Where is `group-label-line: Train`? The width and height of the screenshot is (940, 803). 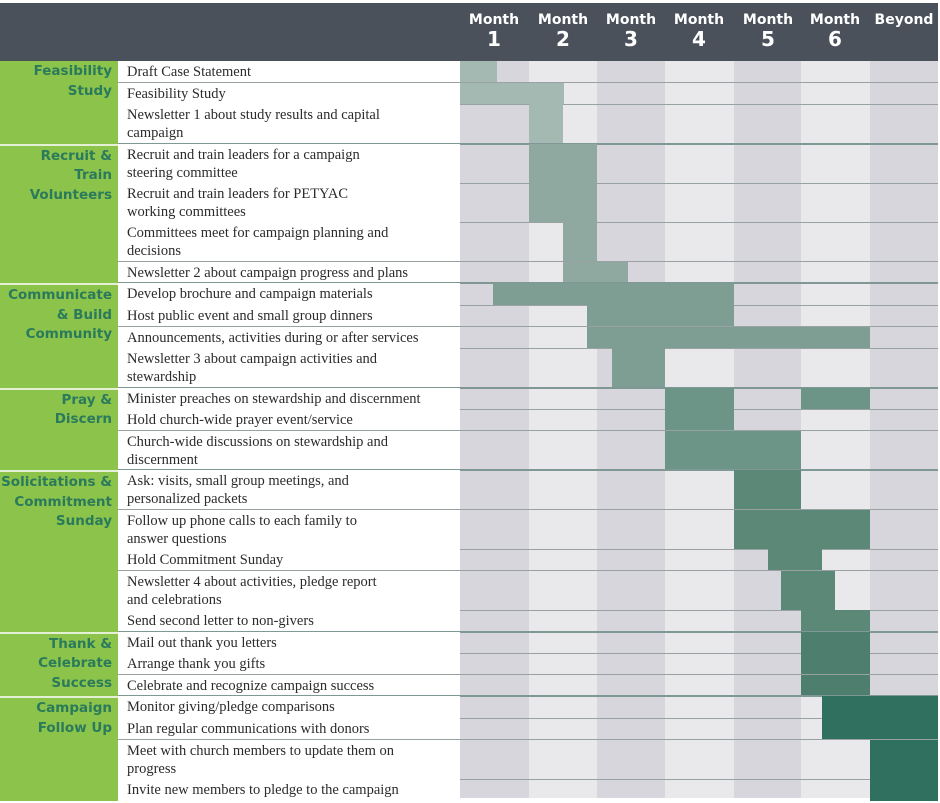 group-label-line: Train is located at coordinates (93, 175).